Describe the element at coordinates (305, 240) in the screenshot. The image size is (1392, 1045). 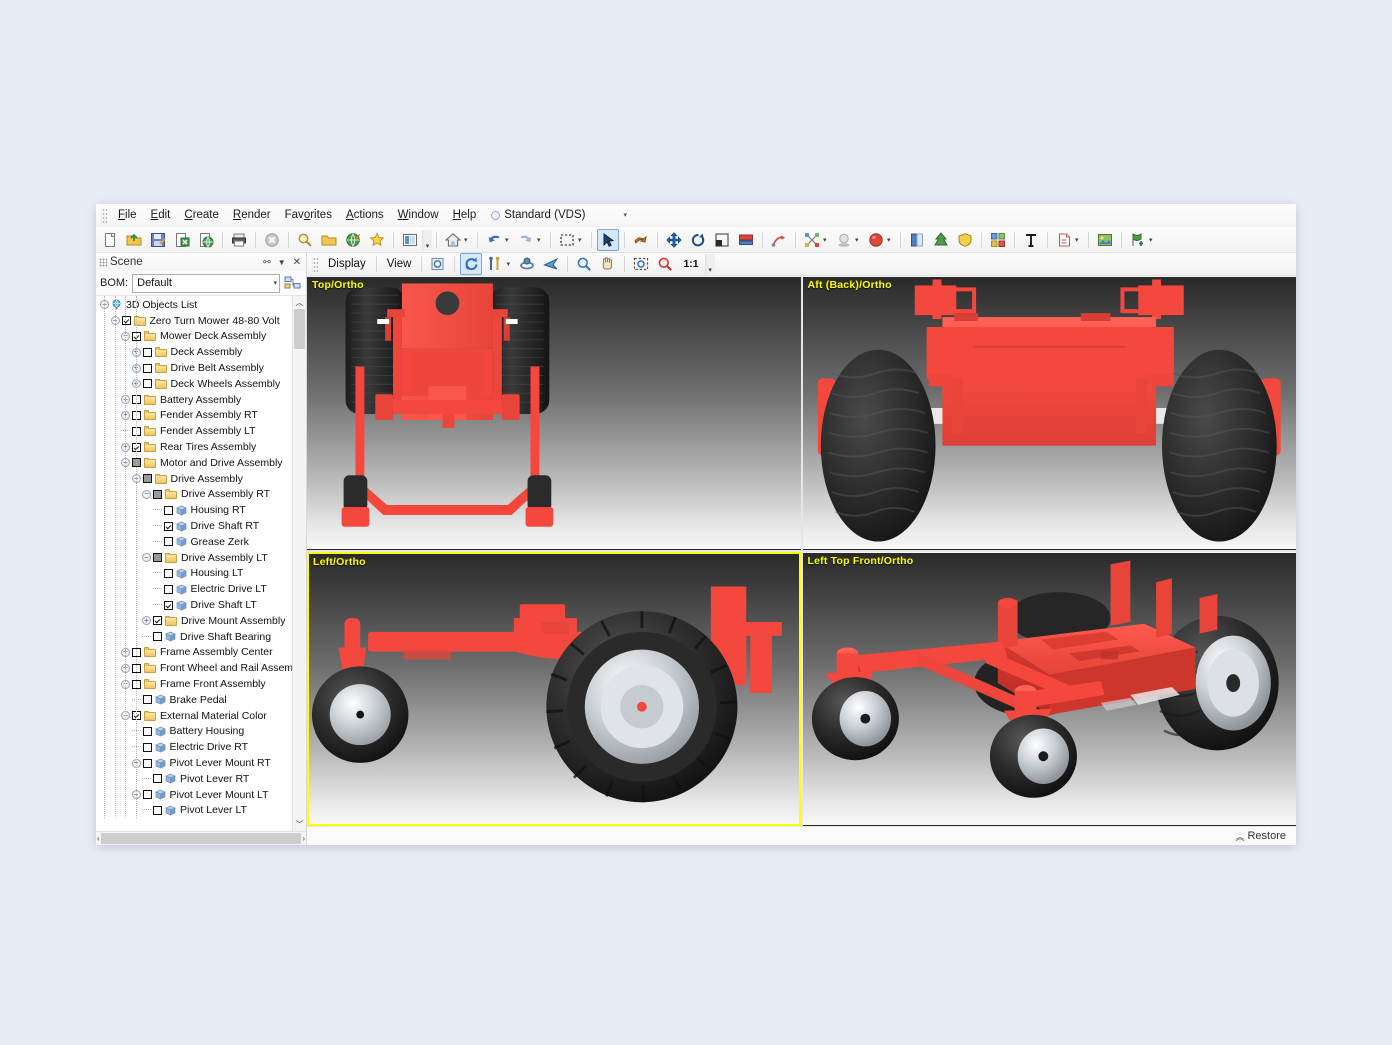
I see `search-icon` at that location.